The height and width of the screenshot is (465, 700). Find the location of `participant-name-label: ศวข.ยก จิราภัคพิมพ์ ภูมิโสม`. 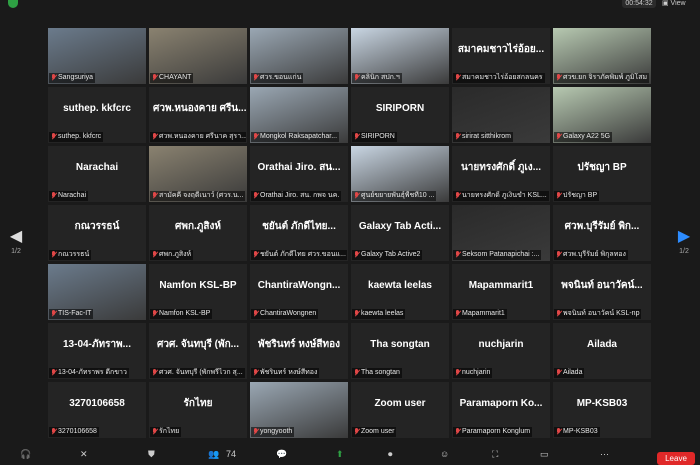

participant-name-label: ศวข.ยก จิราภัคพิมพ์ ภูมิโสม is located at coordinates (602, 78).